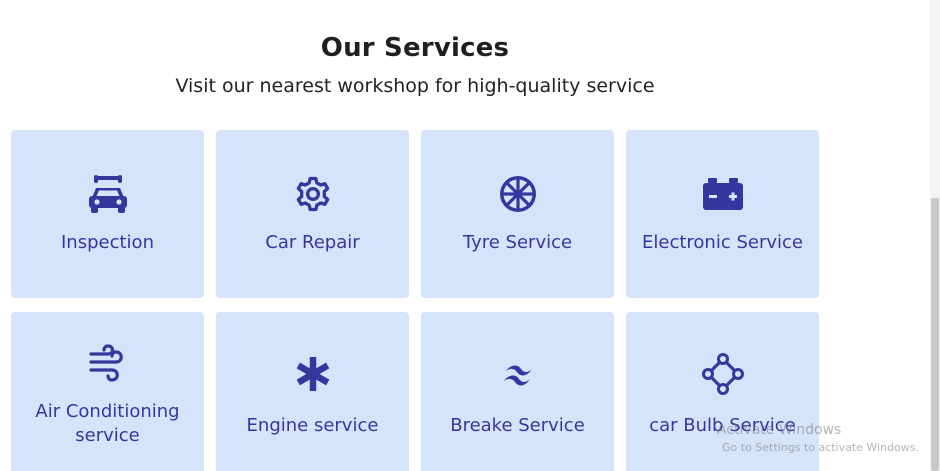  What do you see at coordinates (415, 48) in the screenshot?
I see `page-title: Our Services` at bounding box center [415, 48].